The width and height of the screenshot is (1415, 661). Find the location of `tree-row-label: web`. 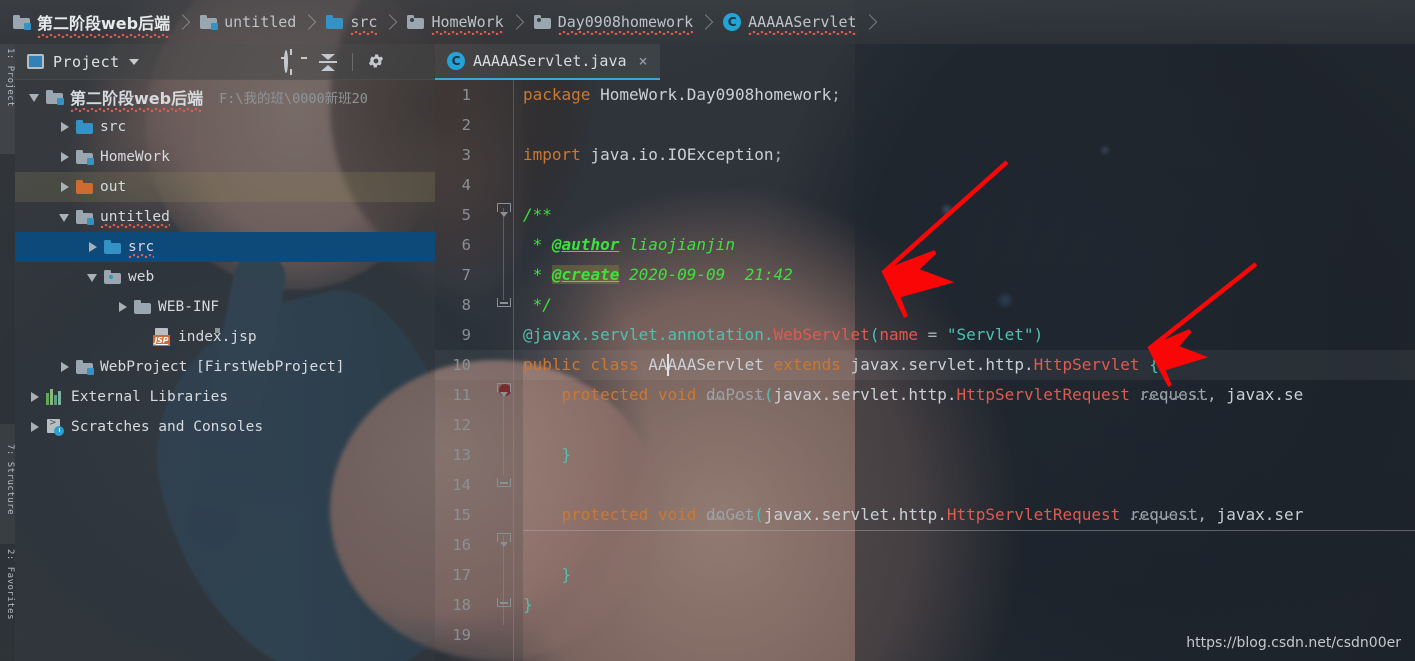

tree-row-label: web is located at coordinates (141, 277).